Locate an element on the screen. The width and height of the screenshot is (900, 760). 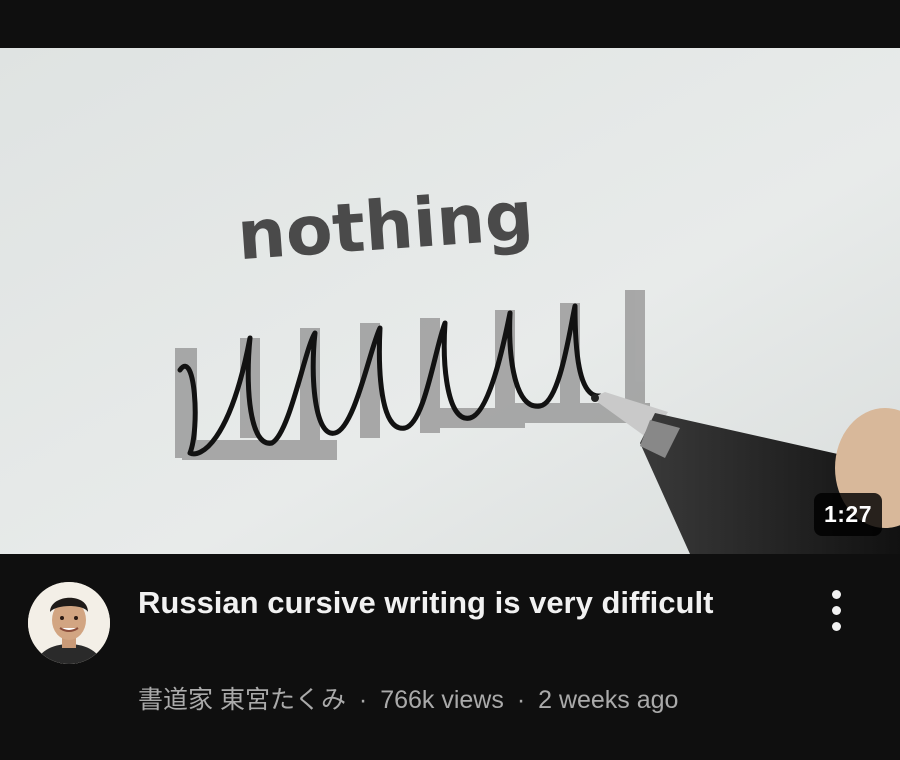
avatar is located at coordinates (69, 623).